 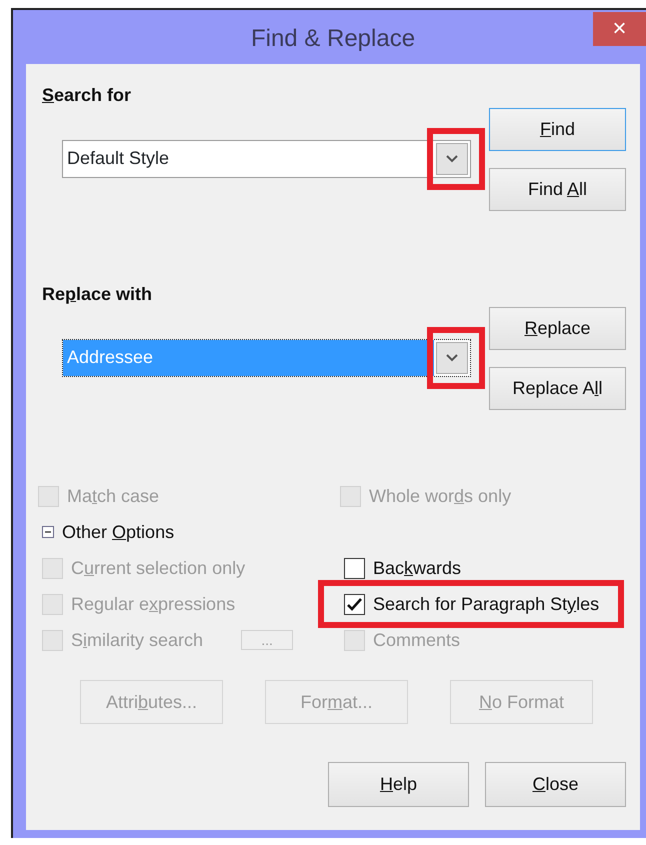 What do you see at coordinates (557, 328) in the screenshot?
I see `button: Replace` at bounding box center [557, 328].